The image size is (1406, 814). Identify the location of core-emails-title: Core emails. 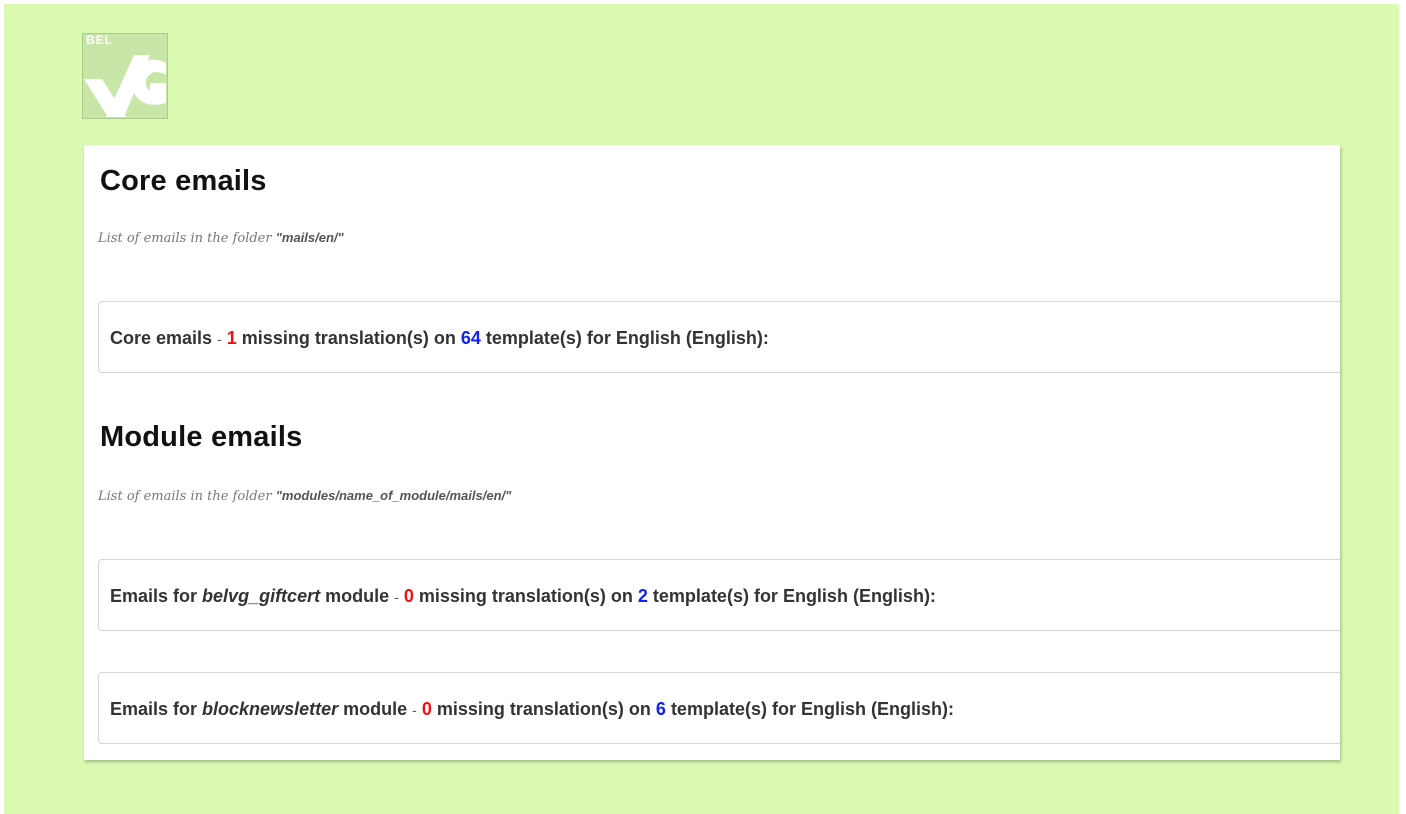
(183, 181).